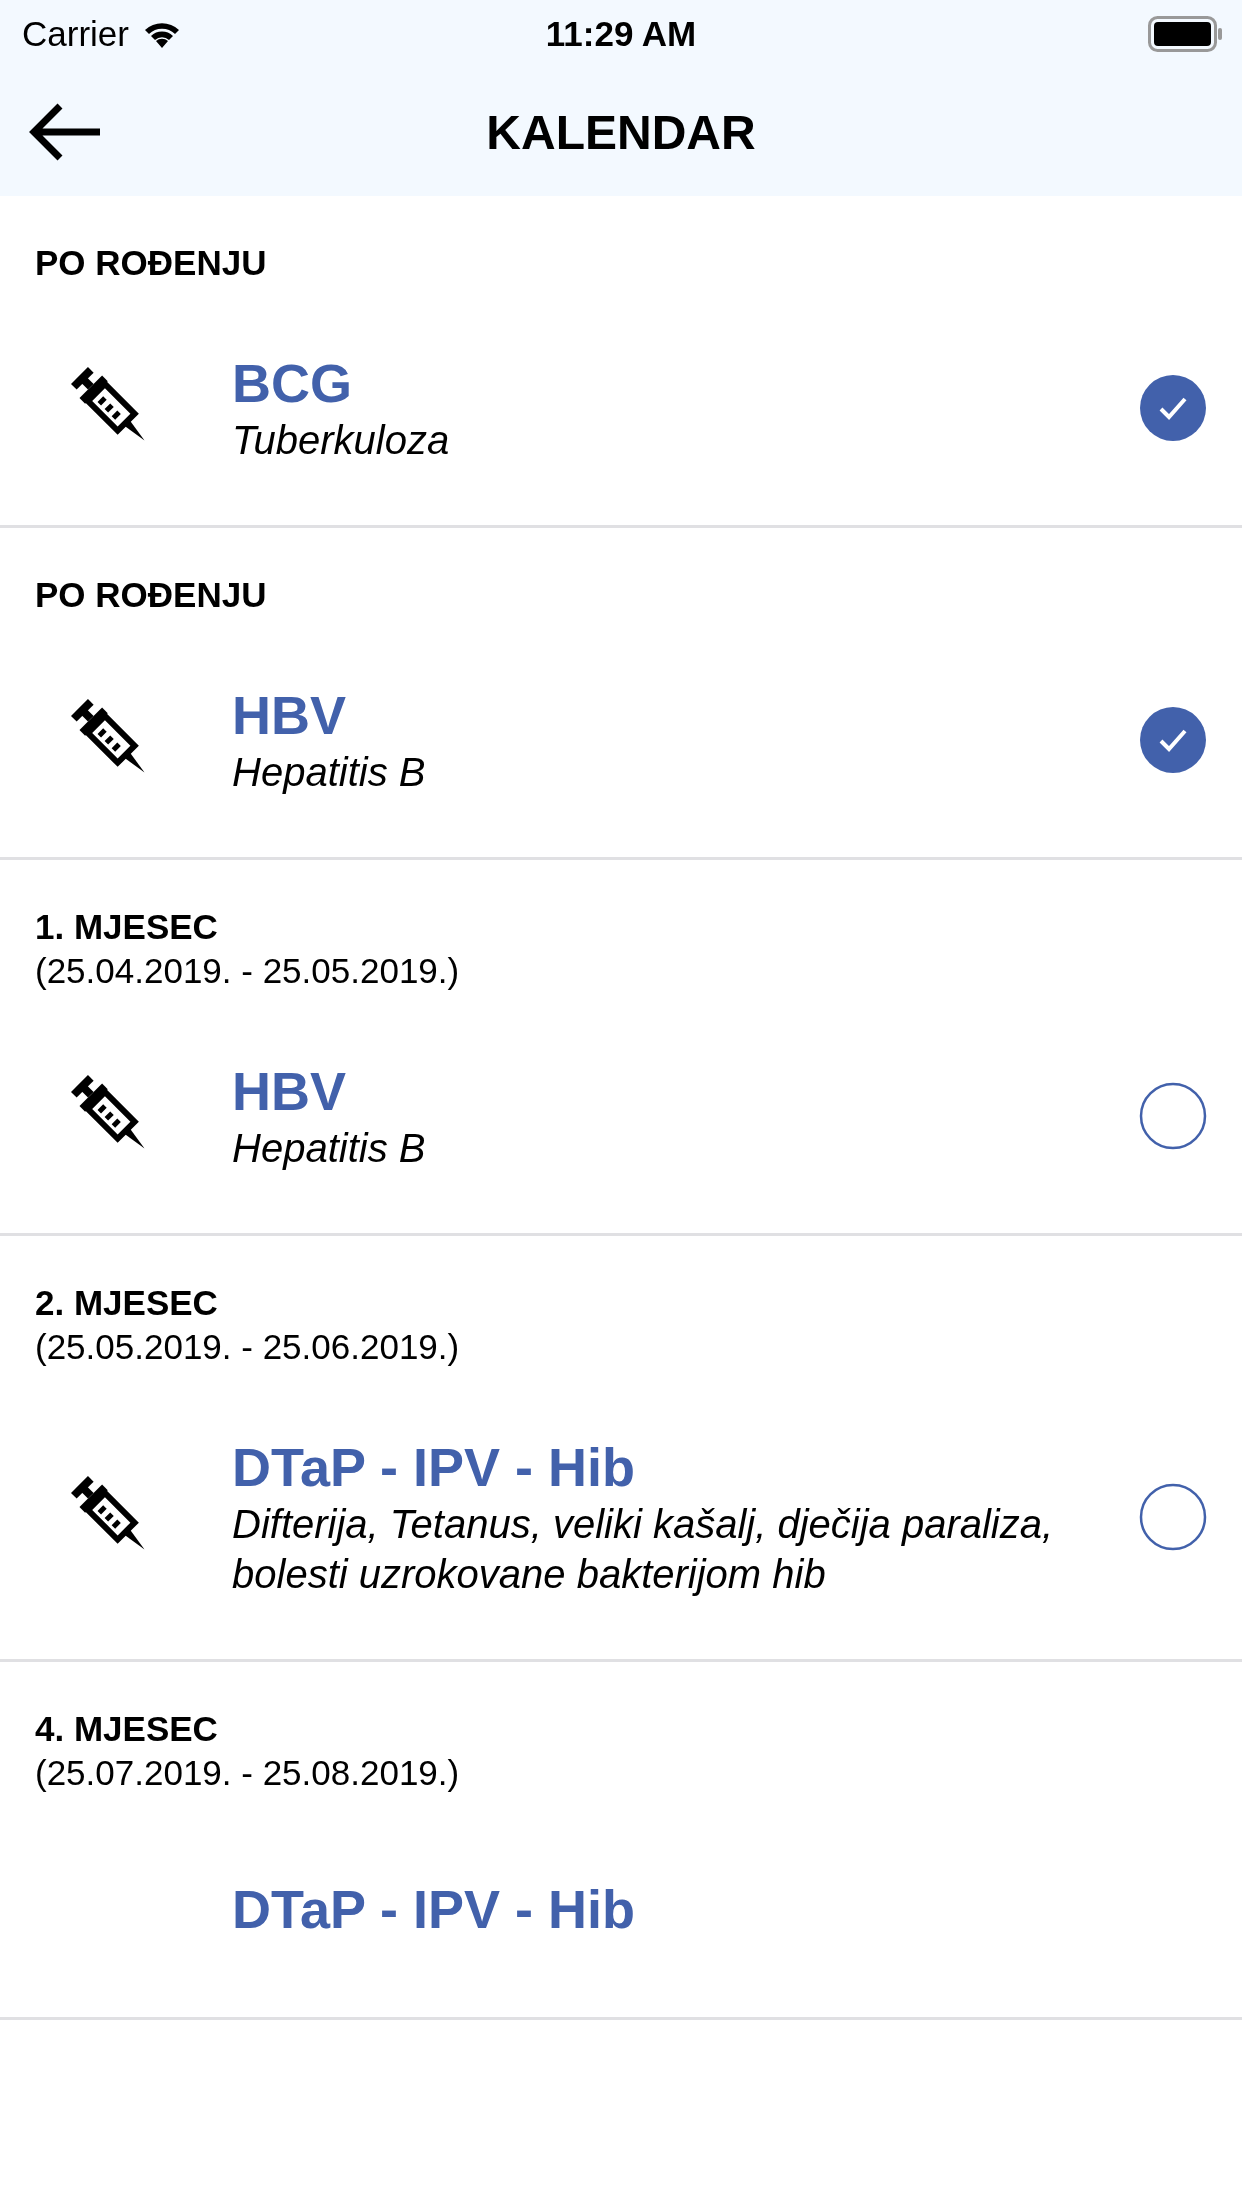  What do you see at coordinates (341, 440) in the screenshot?
I see `vaccine-description: Tuberkuloza` at bounding box center [341, 440].